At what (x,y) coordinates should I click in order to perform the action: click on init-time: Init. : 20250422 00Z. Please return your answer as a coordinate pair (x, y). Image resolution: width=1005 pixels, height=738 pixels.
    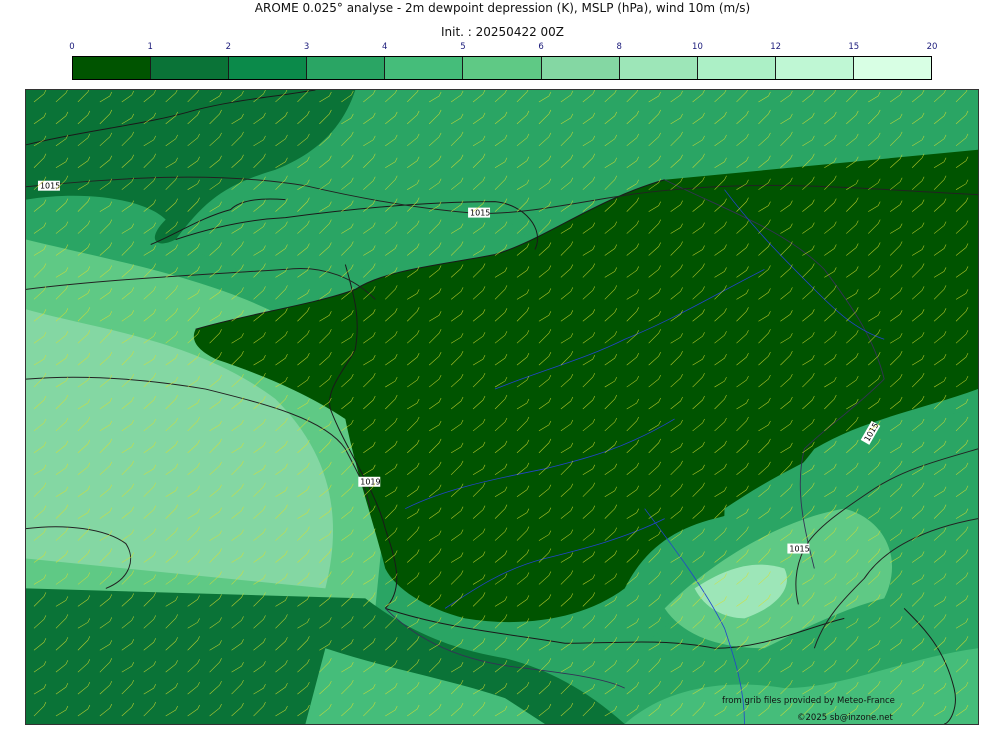
    Looking at the image, I should click on (502, 32).